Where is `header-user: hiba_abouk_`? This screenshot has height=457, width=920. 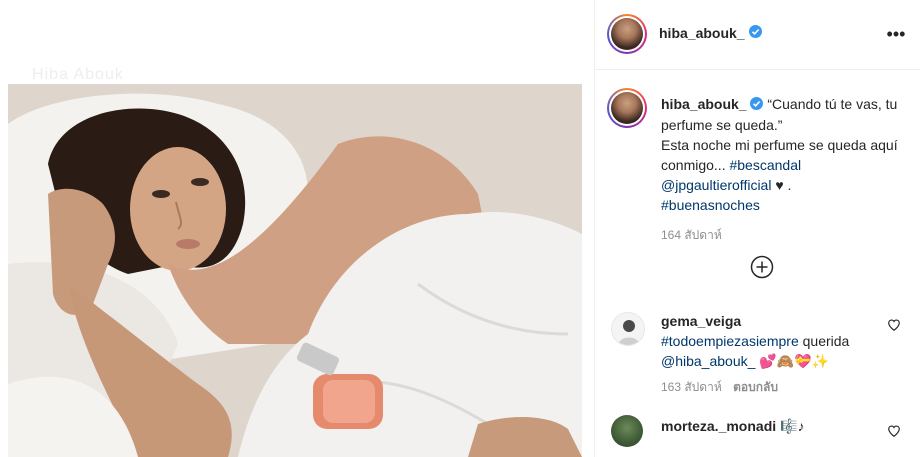 header-user: hiba_abouk_ is located at coordinates (711, 34).